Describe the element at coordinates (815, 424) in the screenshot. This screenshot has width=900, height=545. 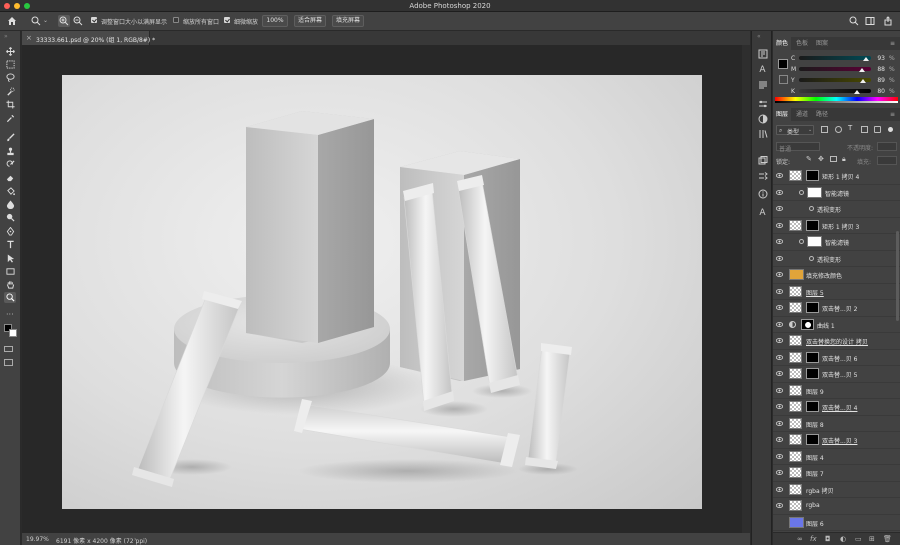
I see `layer-name: 图层 8` at that location.